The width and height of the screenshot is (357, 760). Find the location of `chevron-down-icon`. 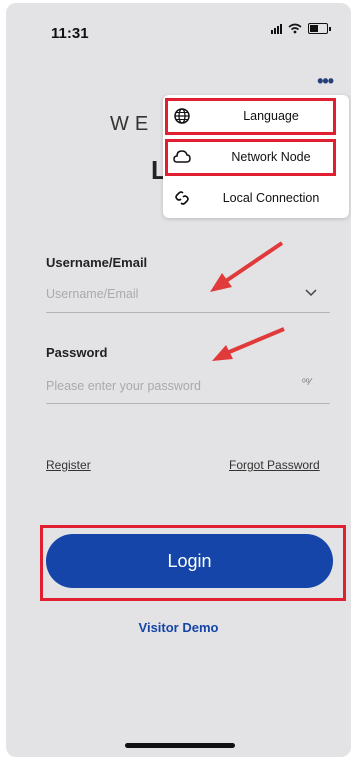

chevron-down-icon is located at coordinates (311, 293).